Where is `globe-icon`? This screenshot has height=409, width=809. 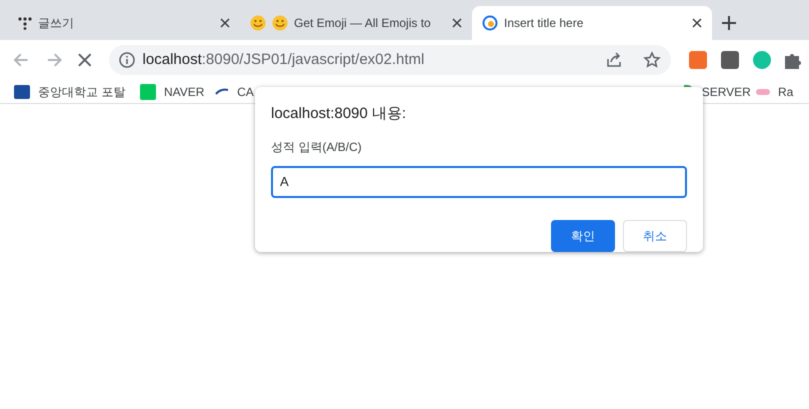 globe-icon is located at coordinates (490, 23).